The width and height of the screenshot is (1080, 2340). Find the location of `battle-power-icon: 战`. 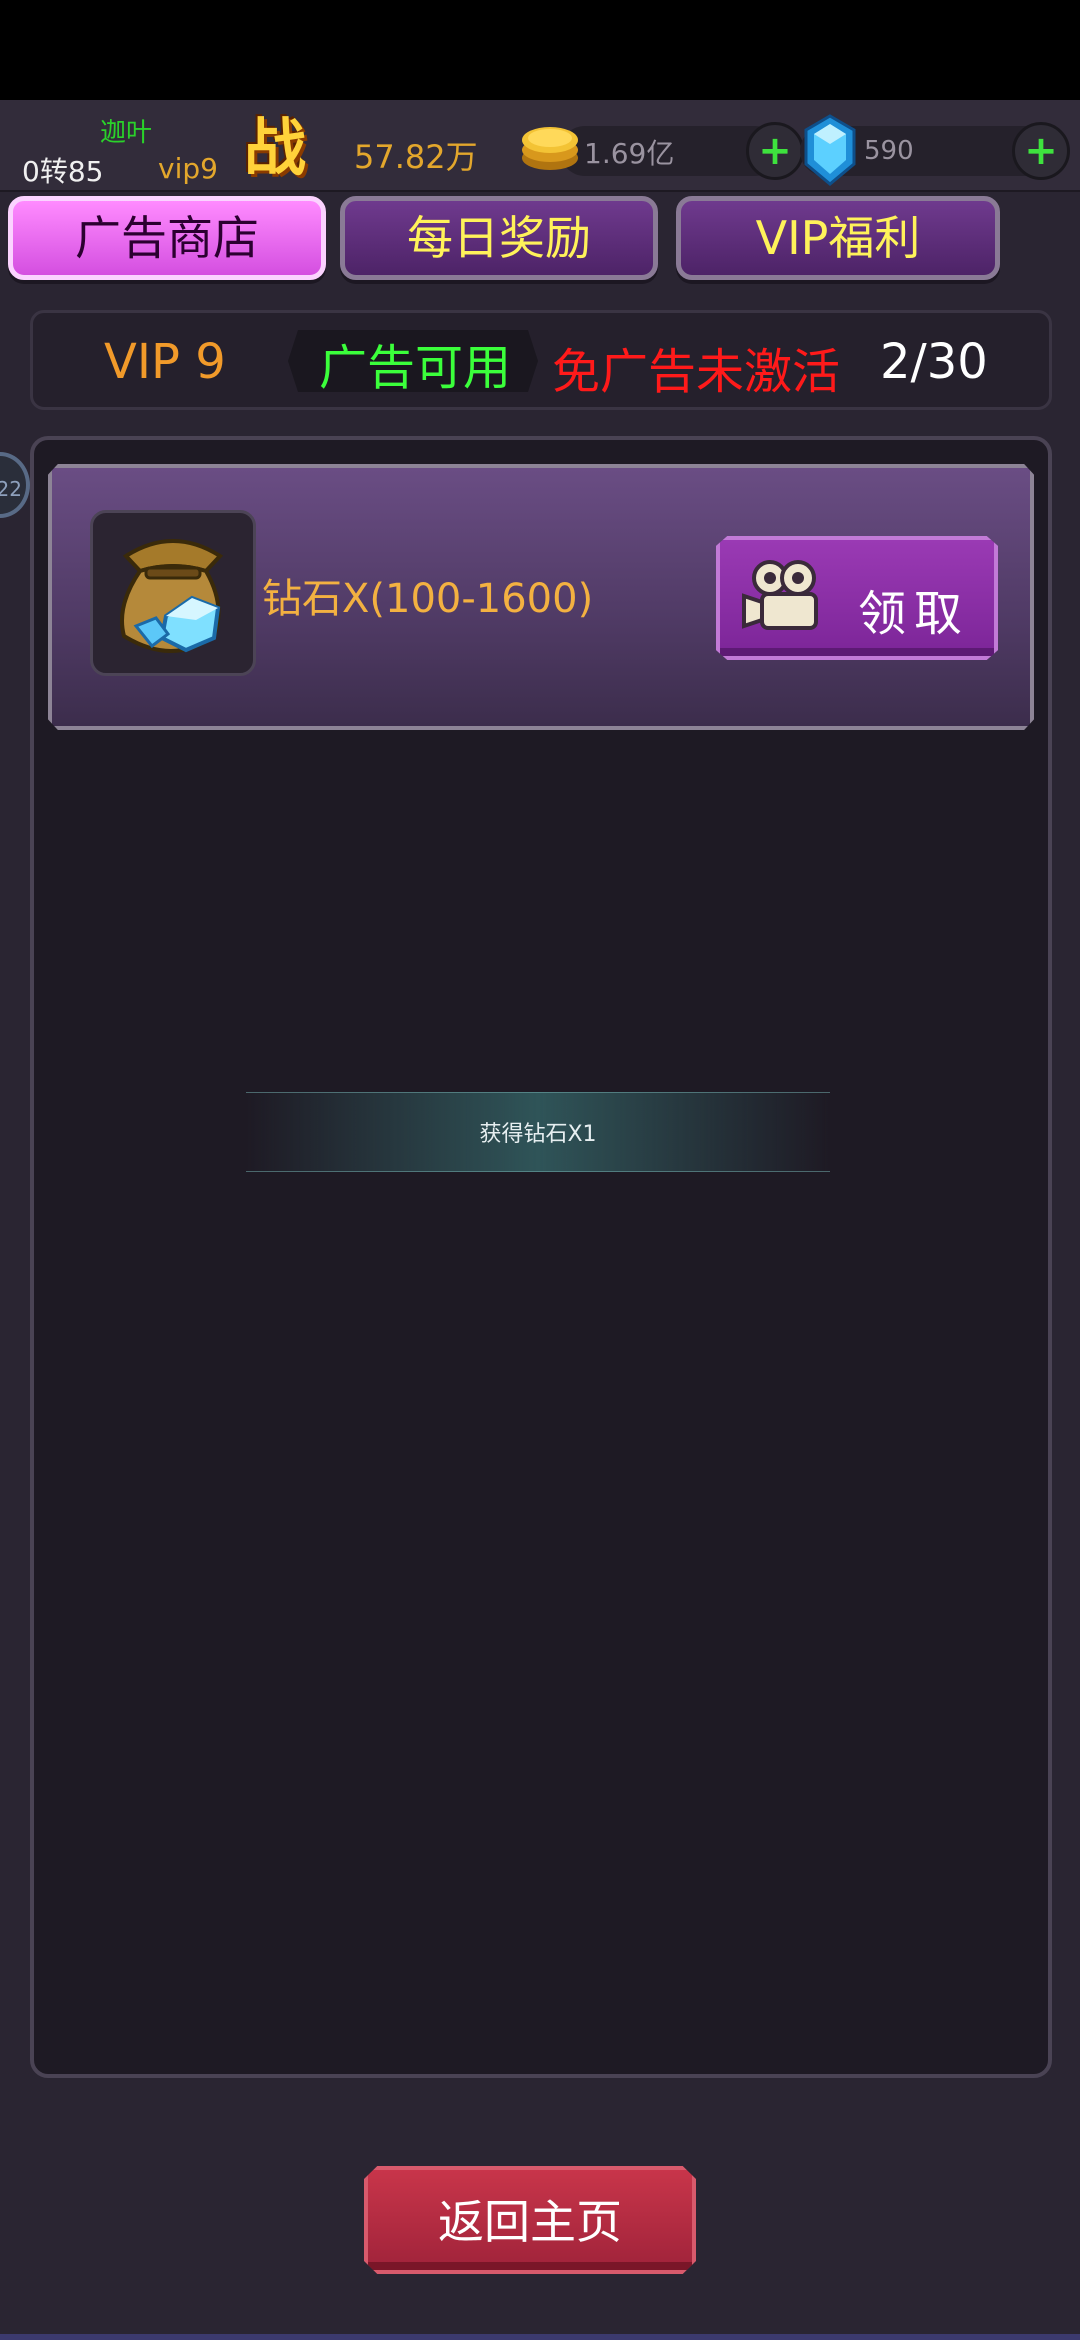

battle-power-icon: 战 is located at coordinates (275, 147).